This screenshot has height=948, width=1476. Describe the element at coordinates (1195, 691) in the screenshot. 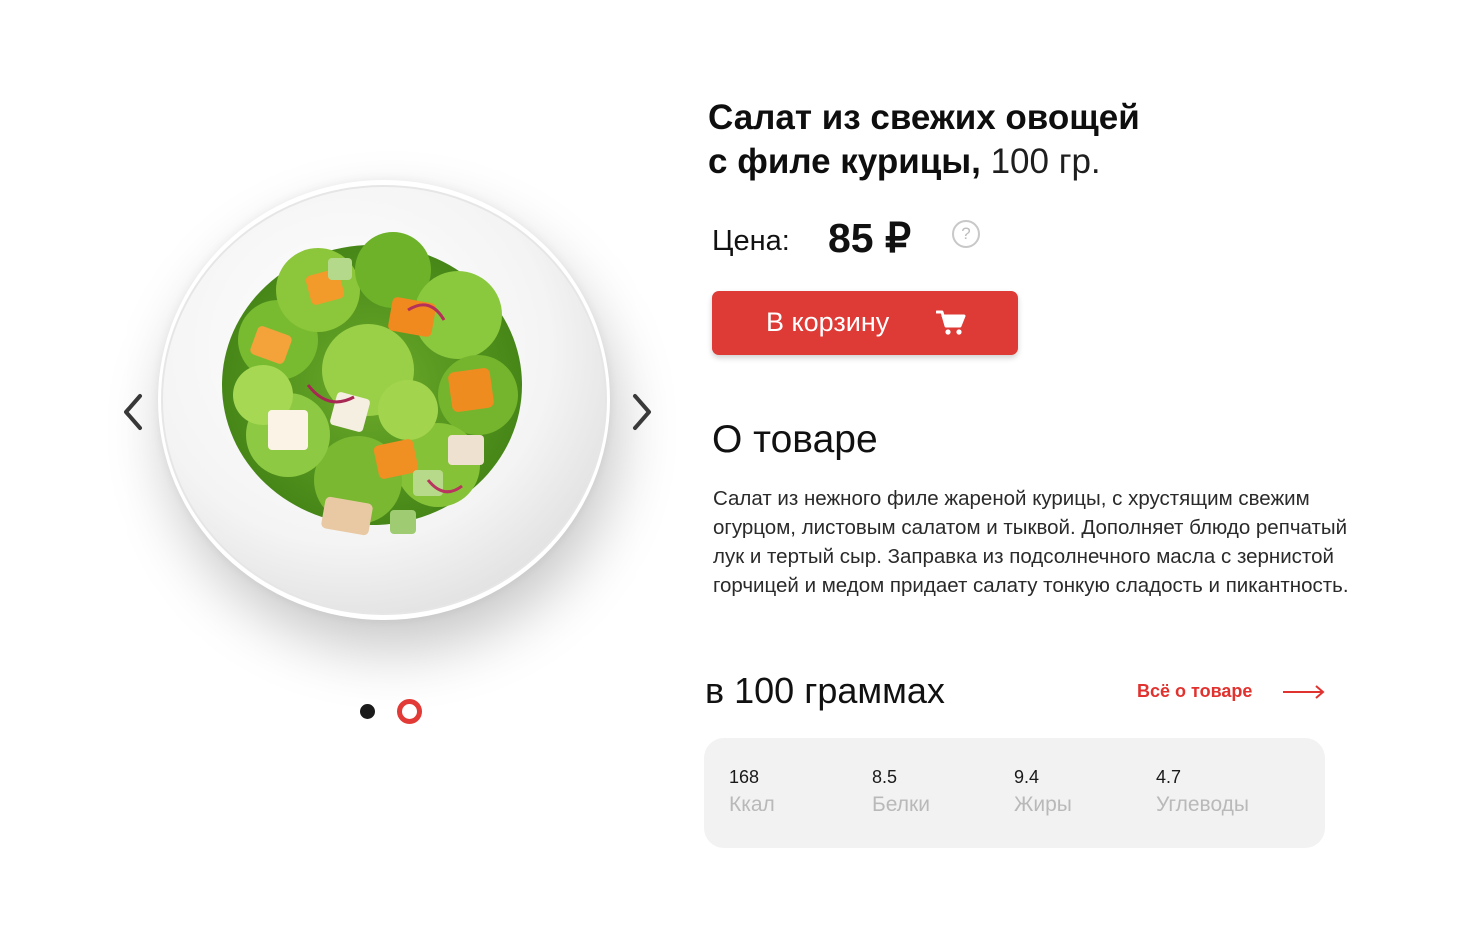

I see `all-about-product-label: Всё о товаре` at that location.